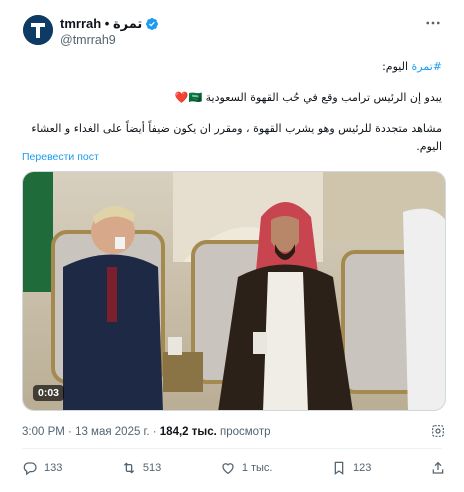  I want to click on post-date: 13 мая 2025 г., so click(112, 432).